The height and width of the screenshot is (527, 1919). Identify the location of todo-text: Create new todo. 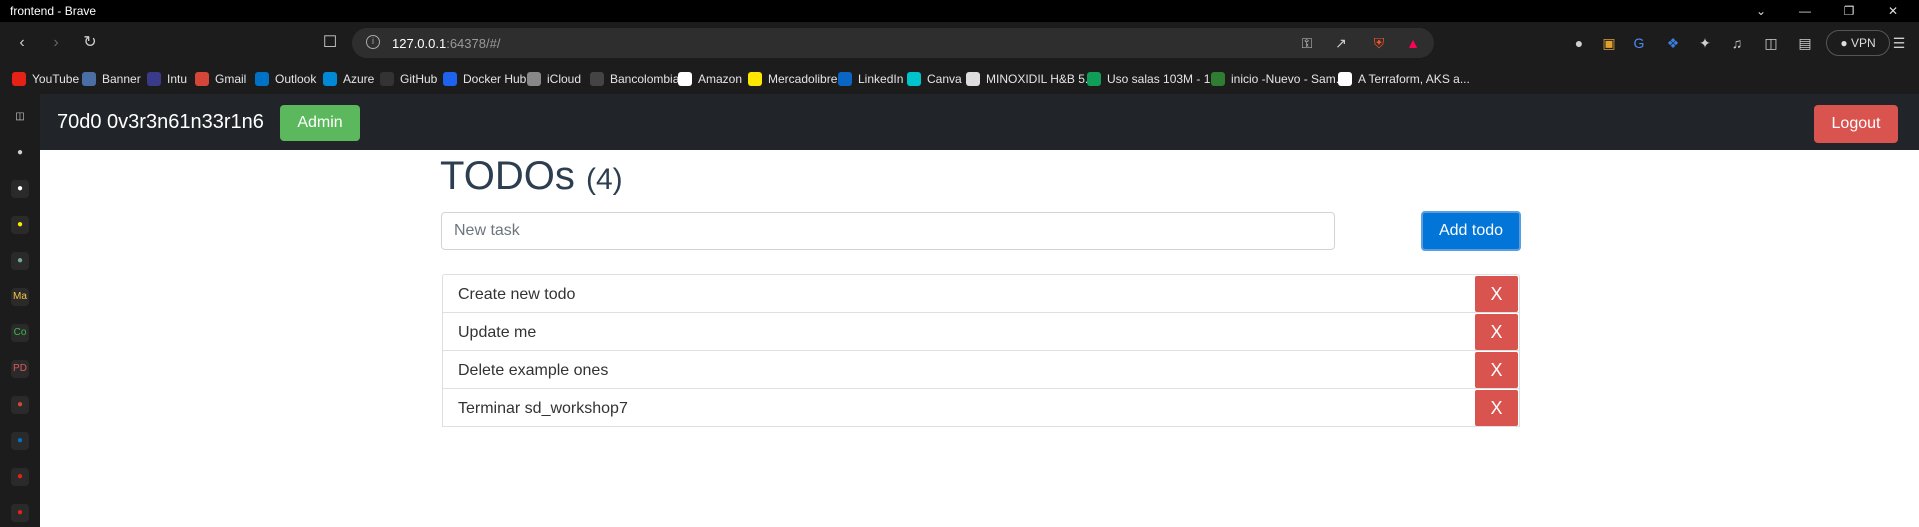
(516, 295).